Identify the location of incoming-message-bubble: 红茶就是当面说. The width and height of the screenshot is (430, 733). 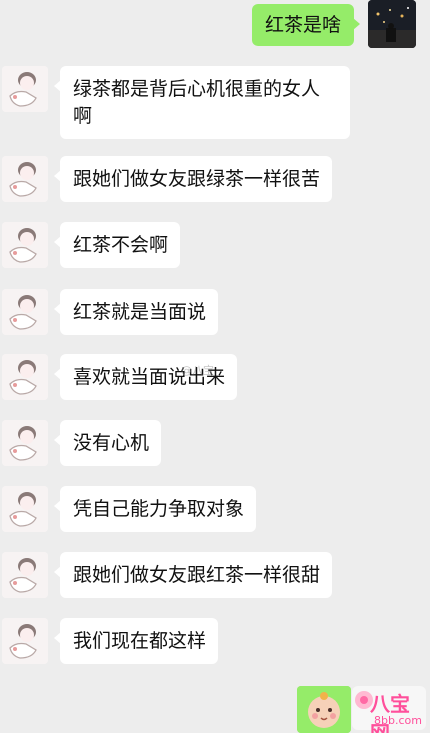
(136, 312).